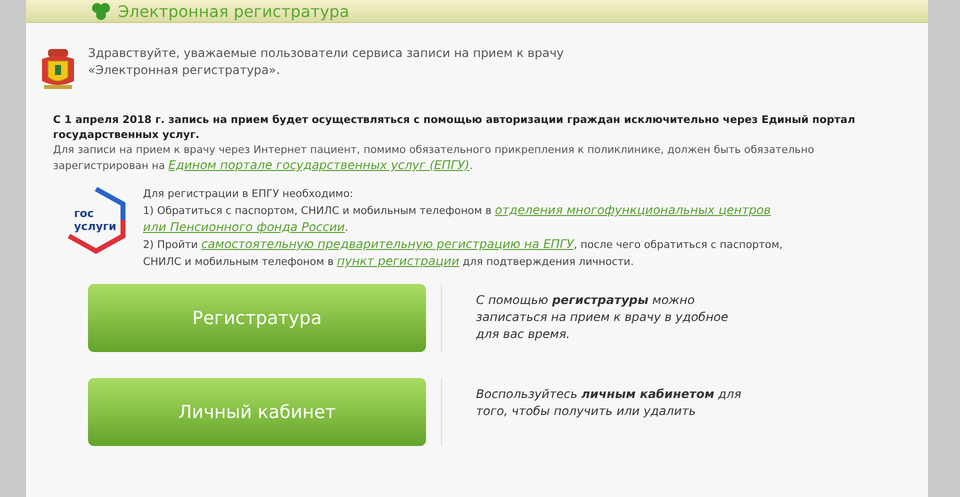 The image size is (960, 497). Describe the element at coordinates (84, 213) in the screenshot. I see `logo-text: гос` at that location.